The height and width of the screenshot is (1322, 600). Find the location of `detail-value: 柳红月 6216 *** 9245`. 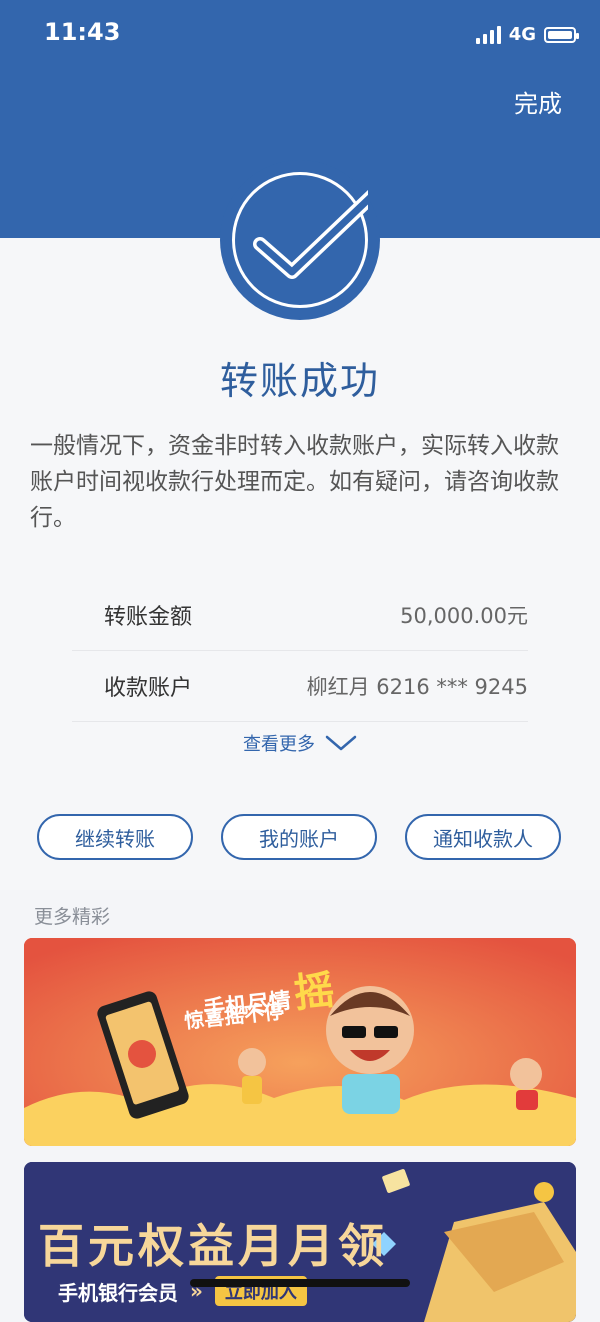

detail-value: 柳红月 6216 *** 9245 is located at coordinates (417, 687).